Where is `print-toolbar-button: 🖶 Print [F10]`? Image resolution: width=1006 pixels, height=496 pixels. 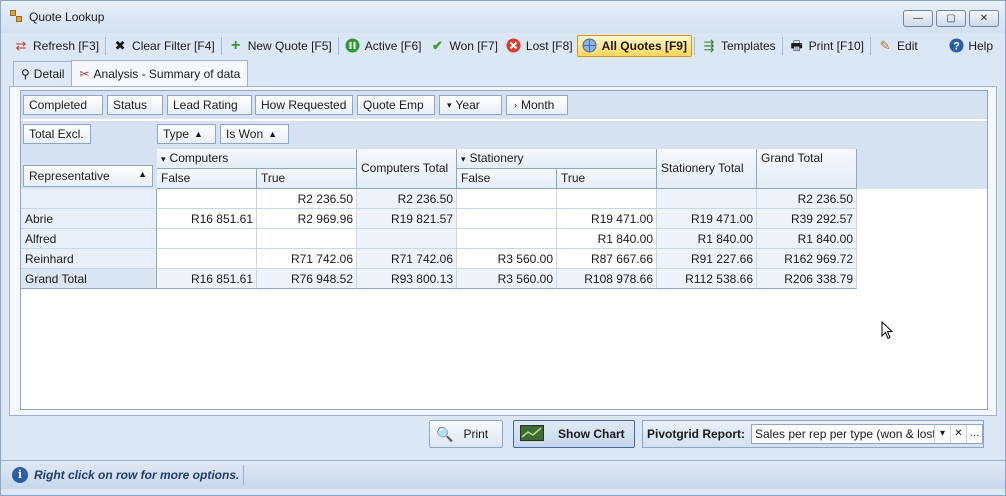 print-toolbar-button: 🖶 Print [F10] is located at coordinates (826, 46).